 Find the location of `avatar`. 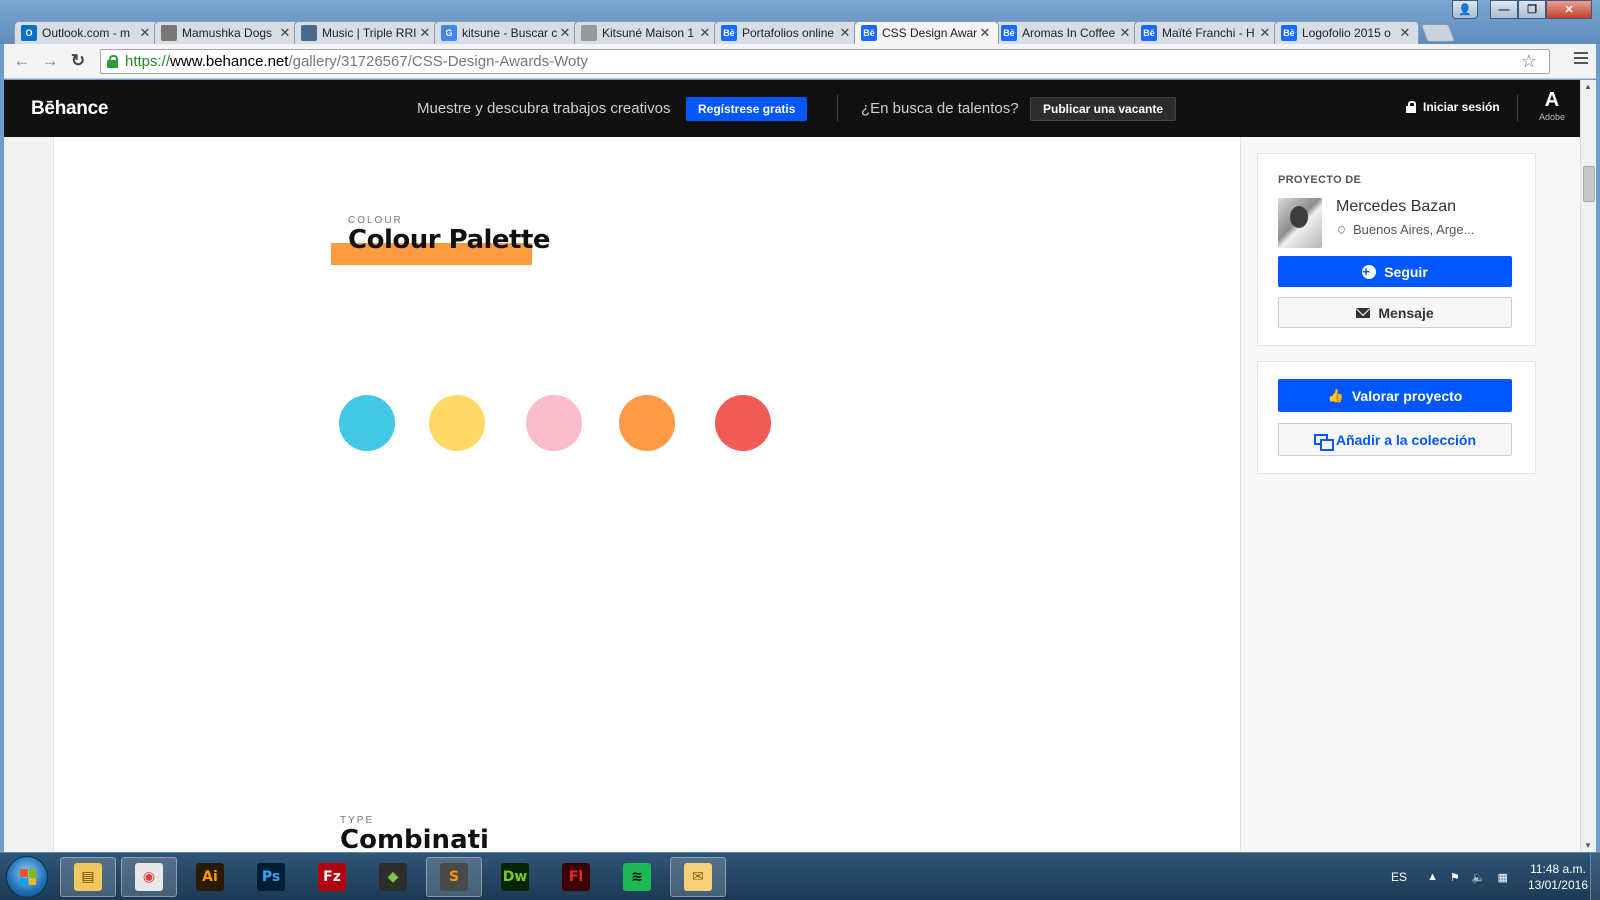

avatar is located at coordinates (1300, 223).